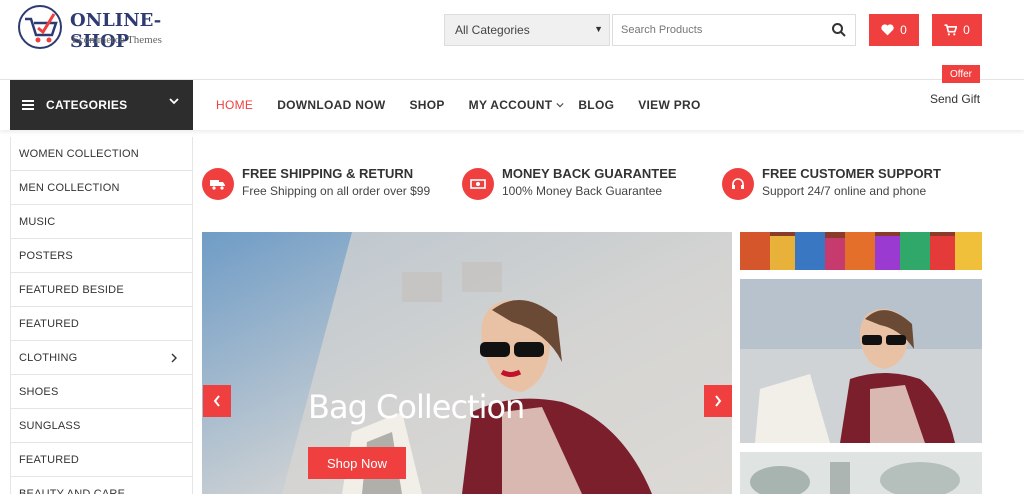 This screenshot has width=1024, height=494. What do you see at coordinates (478, 184) in the screenshot?
I see `money-icon` at bounding box center [478, 184].